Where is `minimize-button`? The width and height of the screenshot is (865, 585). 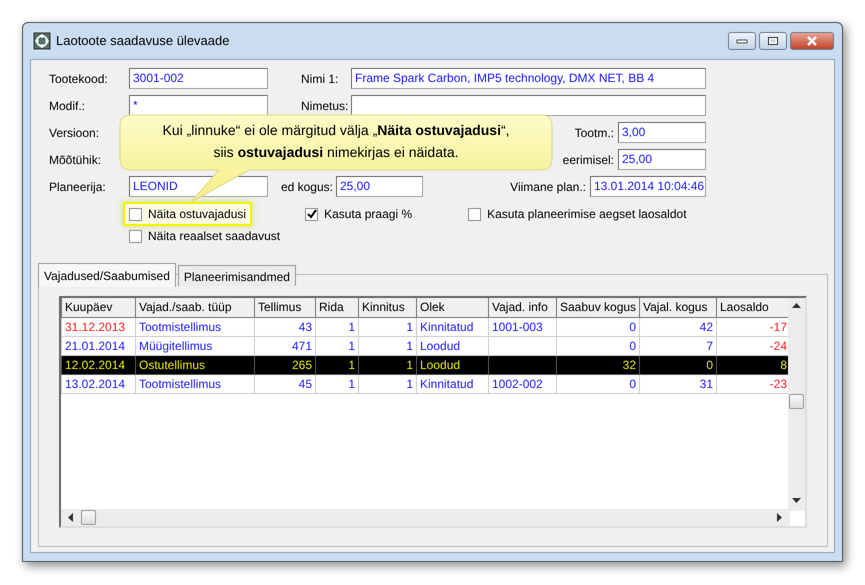
minimize-button is located at coordinates (742, 41).